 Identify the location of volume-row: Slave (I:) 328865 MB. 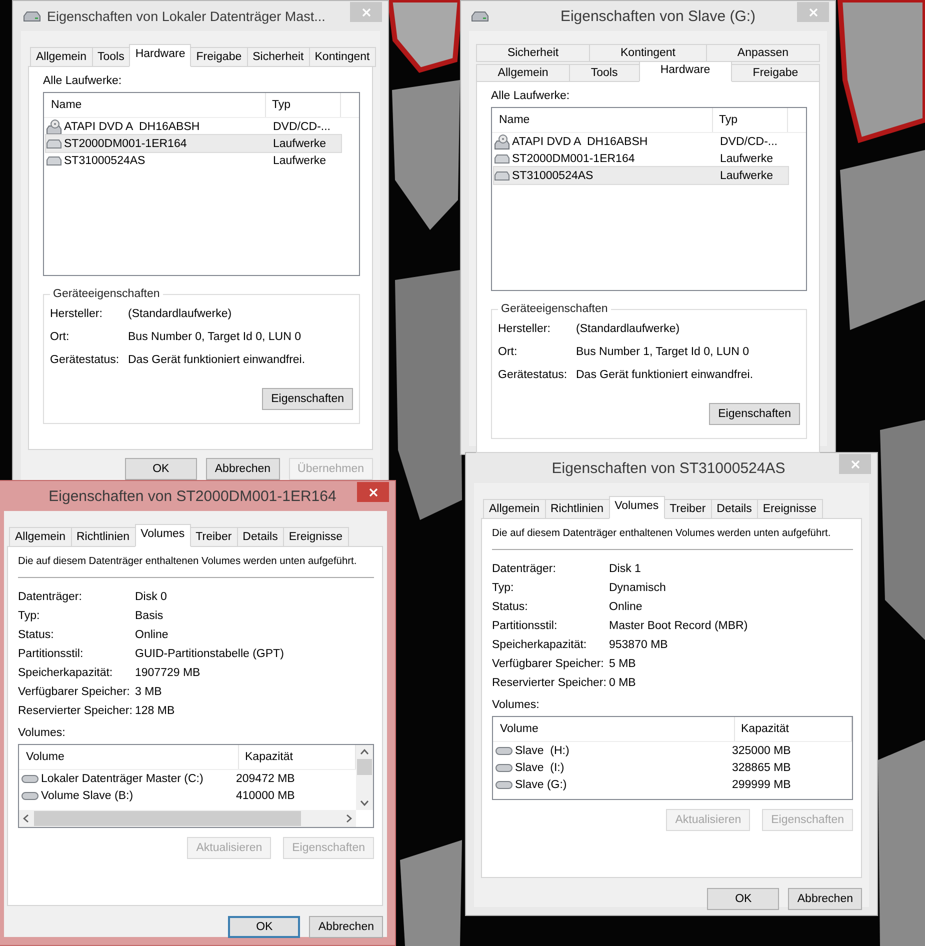
(672, 767).